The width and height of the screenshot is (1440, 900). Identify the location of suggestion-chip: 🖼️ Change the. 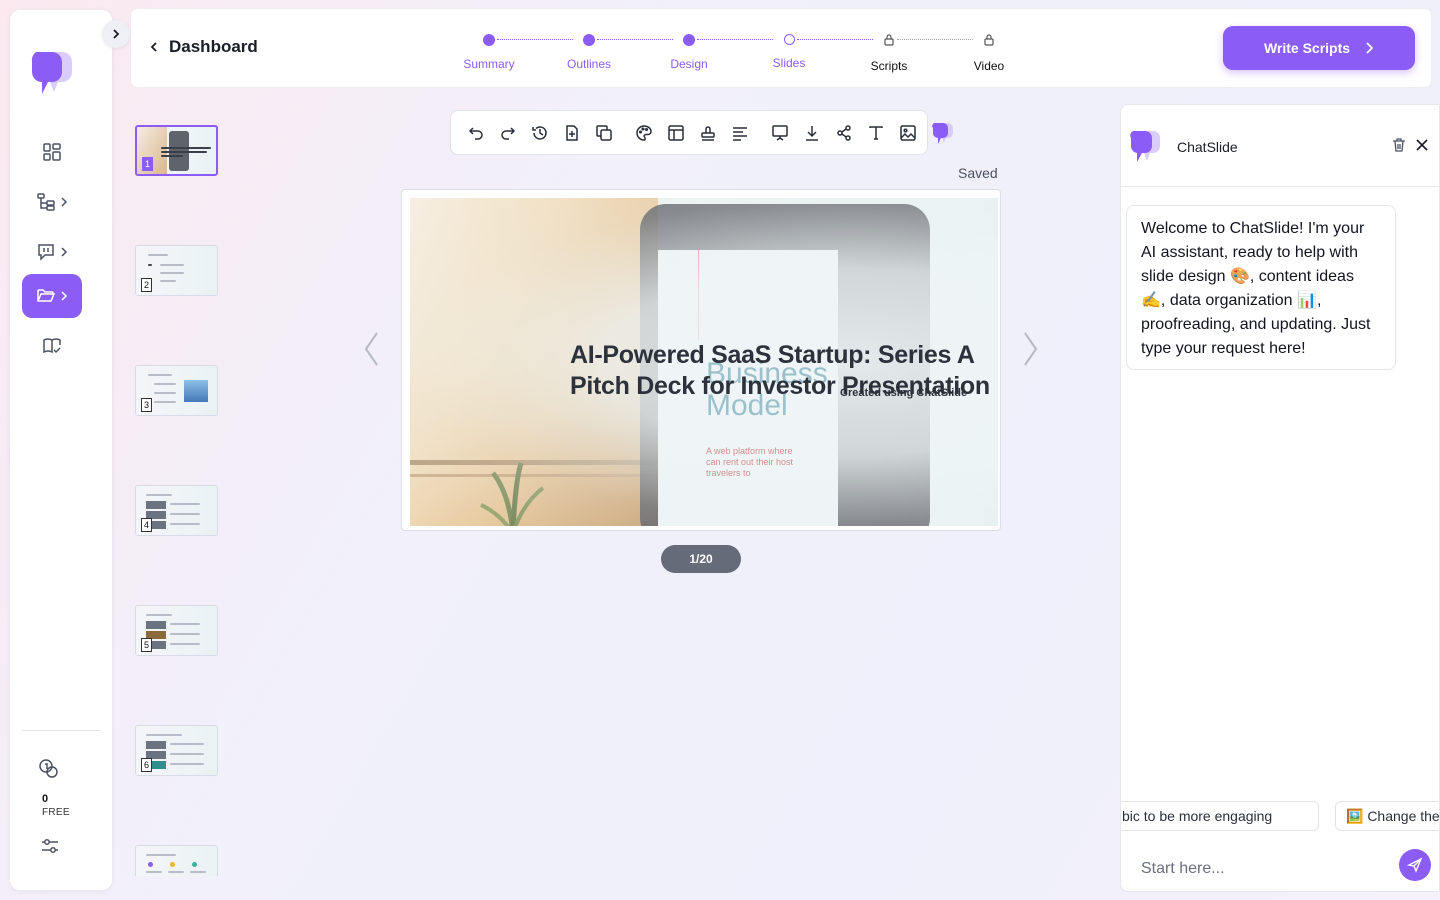
(1387, 816).